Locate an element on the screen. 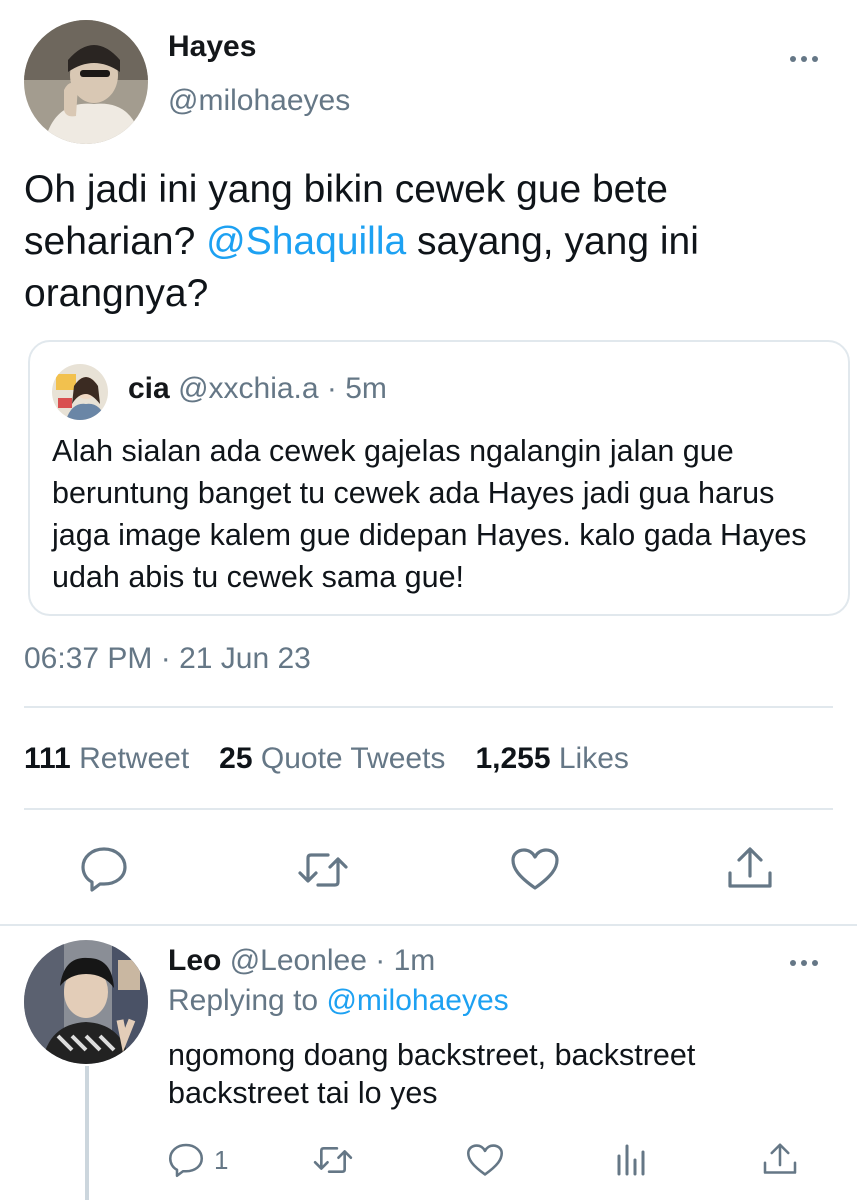 The height and width of the screenshot is (1200, 857). mention-link: @Shaquilla is located at coordinates (306, 241).